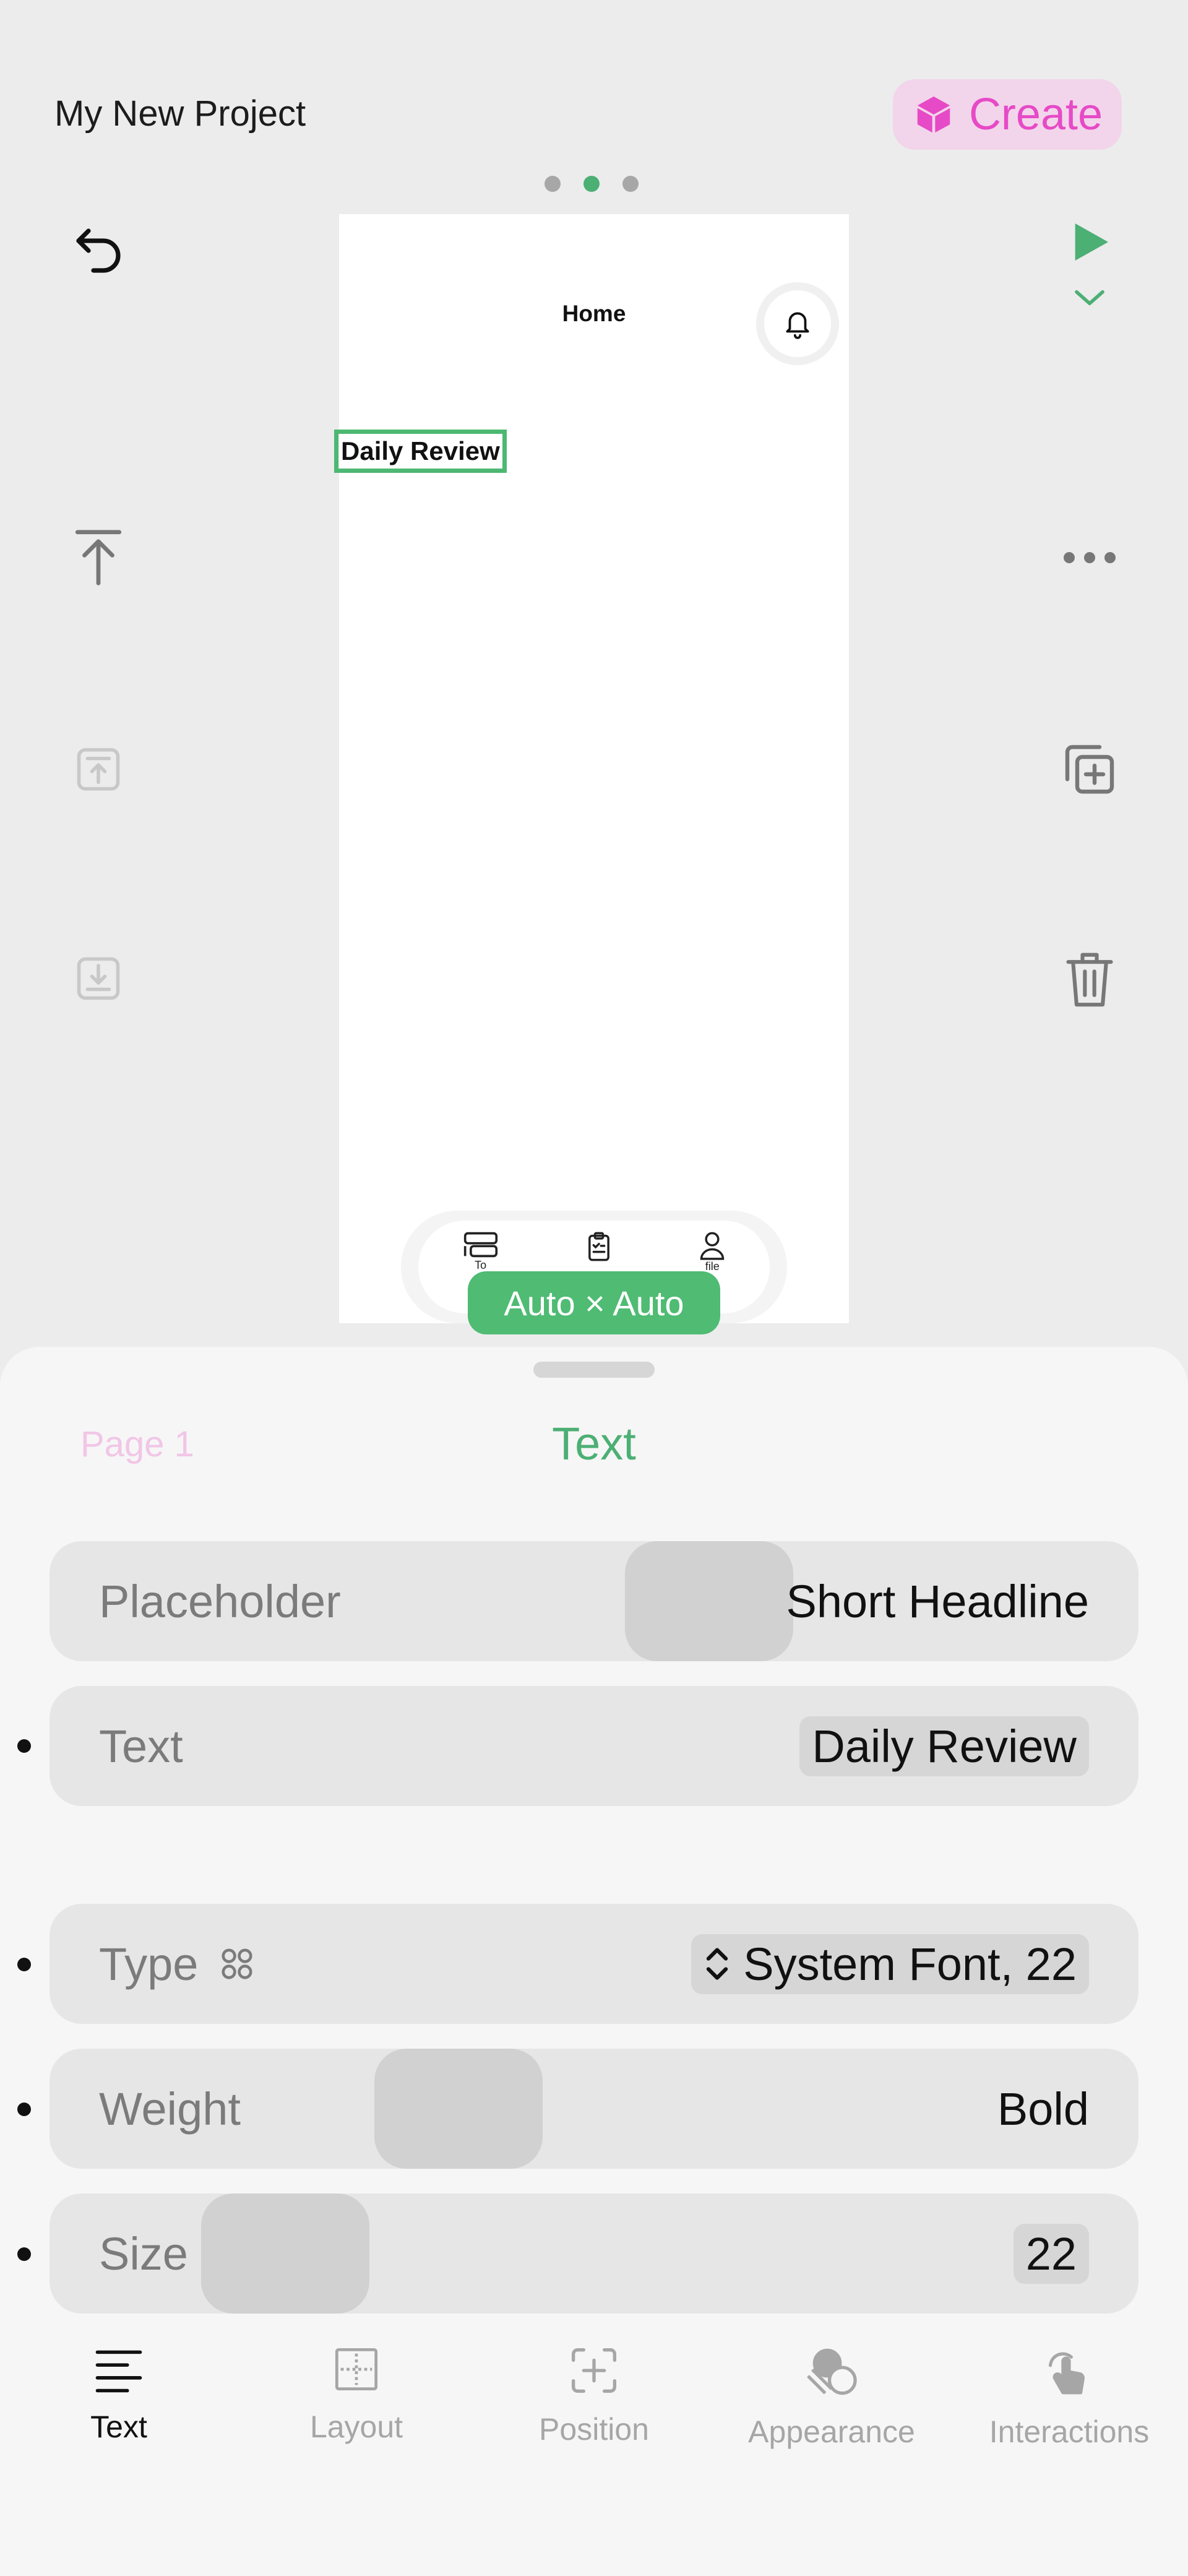 The image size is (1188, 2576). Describe the element at coordinates (933, 114) in the screenshot. I see `cube-icon` at that location.